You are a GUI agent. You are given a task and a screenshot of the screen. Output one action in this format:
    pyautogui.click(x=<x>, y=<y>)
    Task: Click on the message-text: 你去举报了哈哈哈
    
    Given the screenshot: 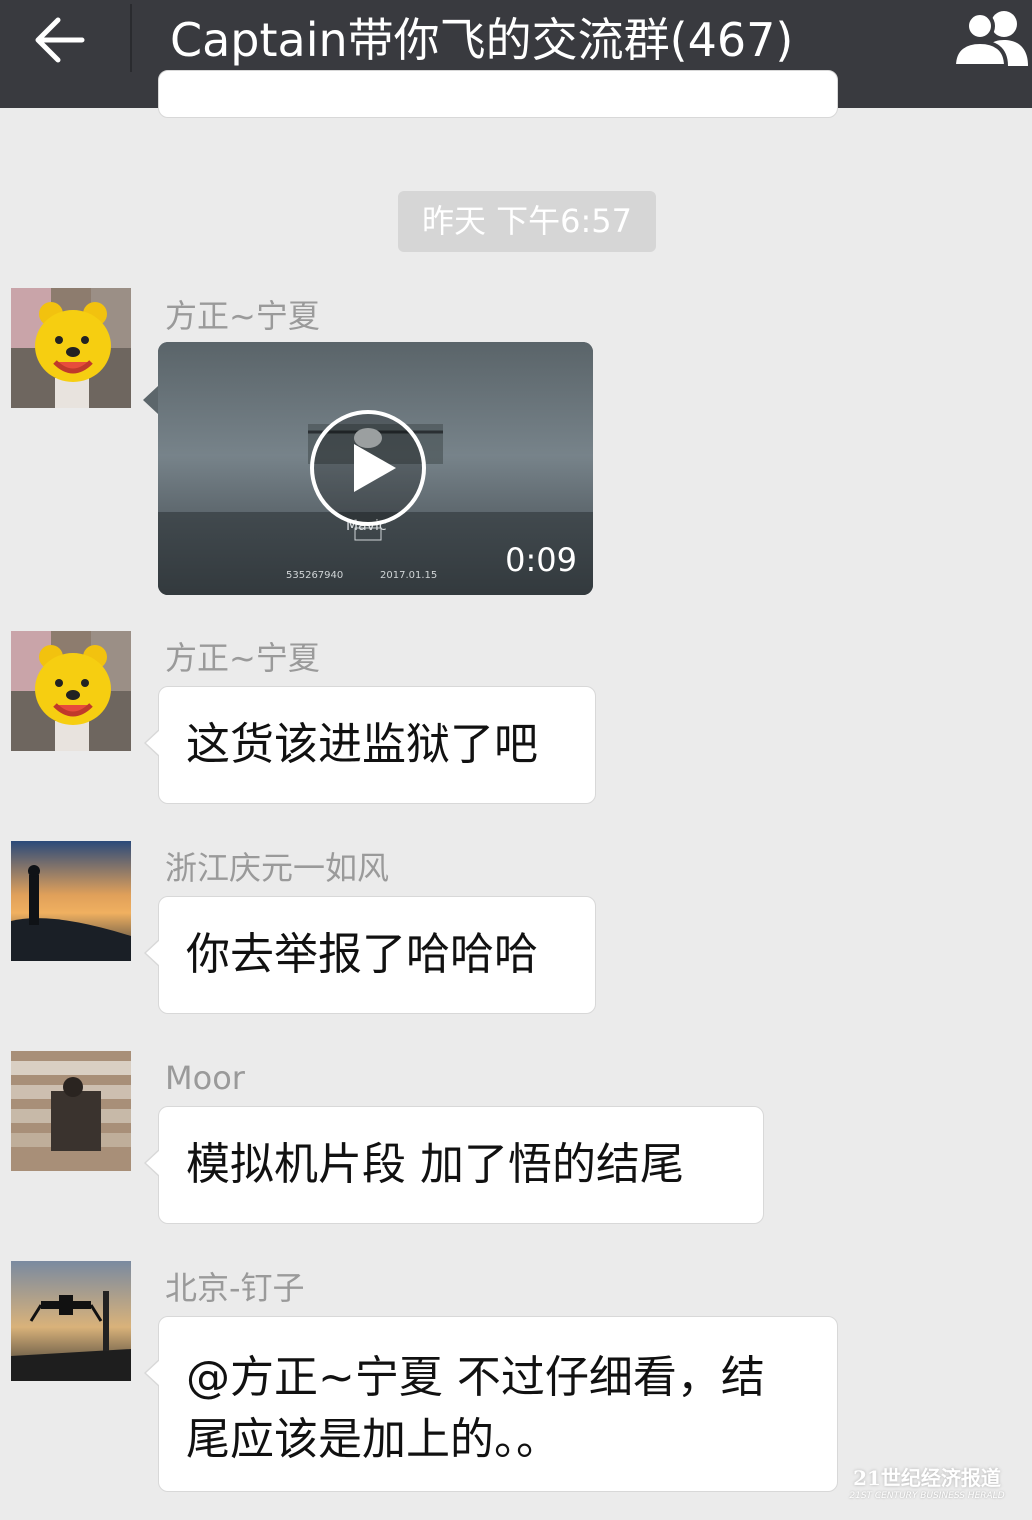 What is the action you would take?
    pyautogui.click(x=362, y=954)
    